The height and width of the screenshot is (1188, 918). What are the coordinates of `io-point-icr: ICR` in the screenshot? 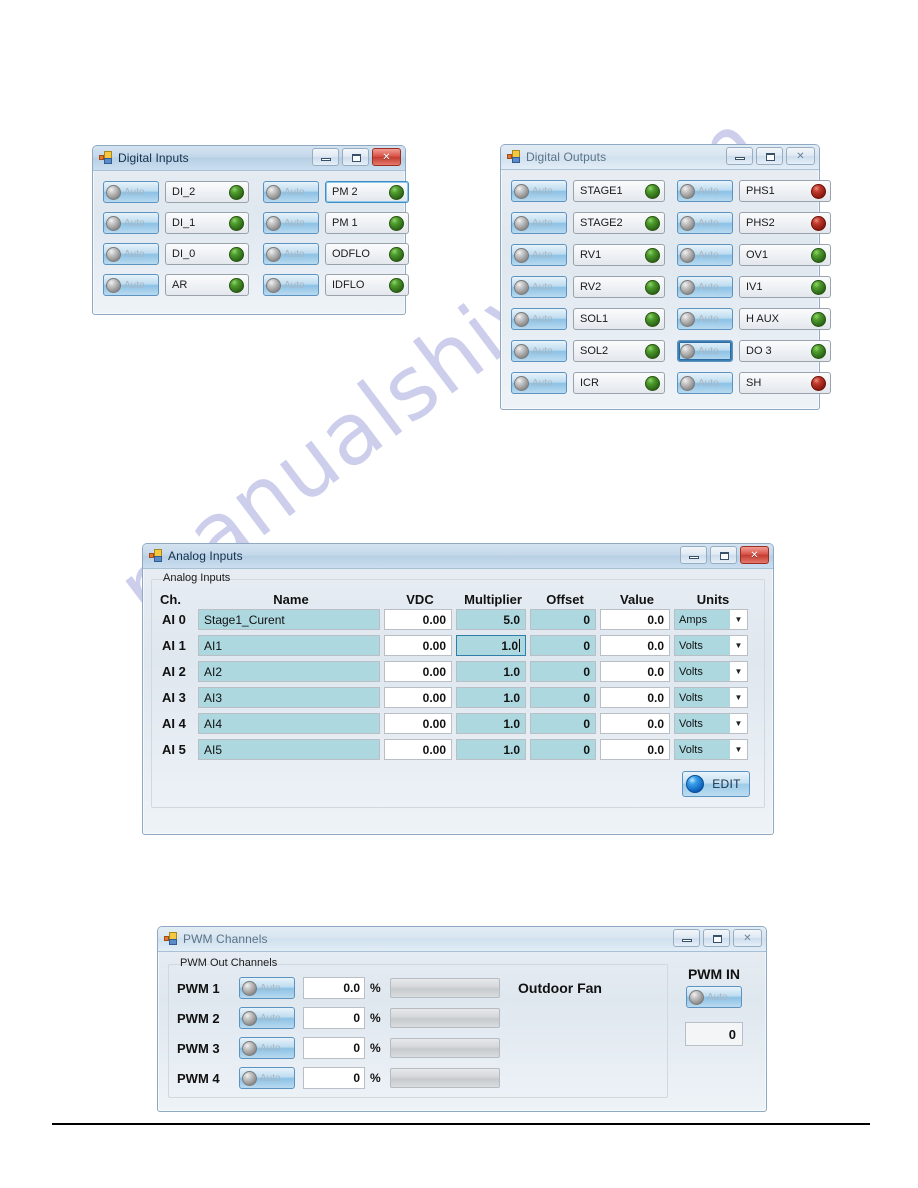 It's located at (619, 383).